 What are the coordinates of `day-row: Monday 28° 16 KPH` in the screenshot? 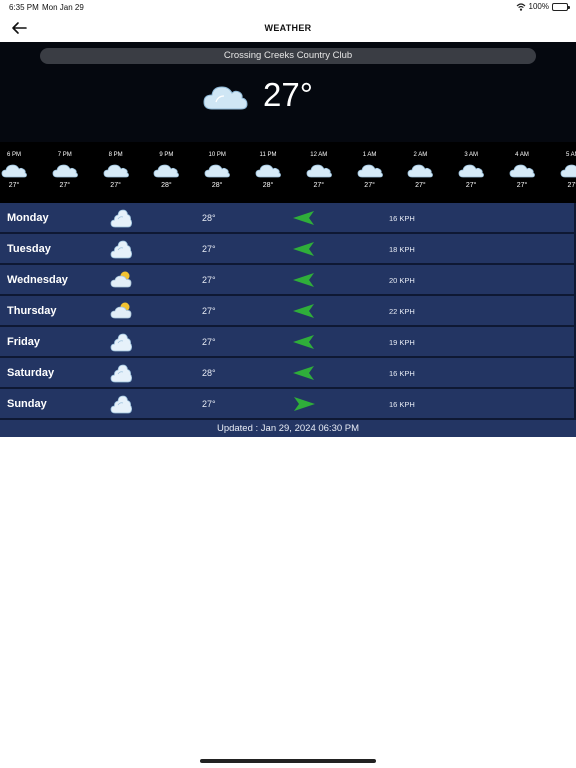 It's located at (288, 218).